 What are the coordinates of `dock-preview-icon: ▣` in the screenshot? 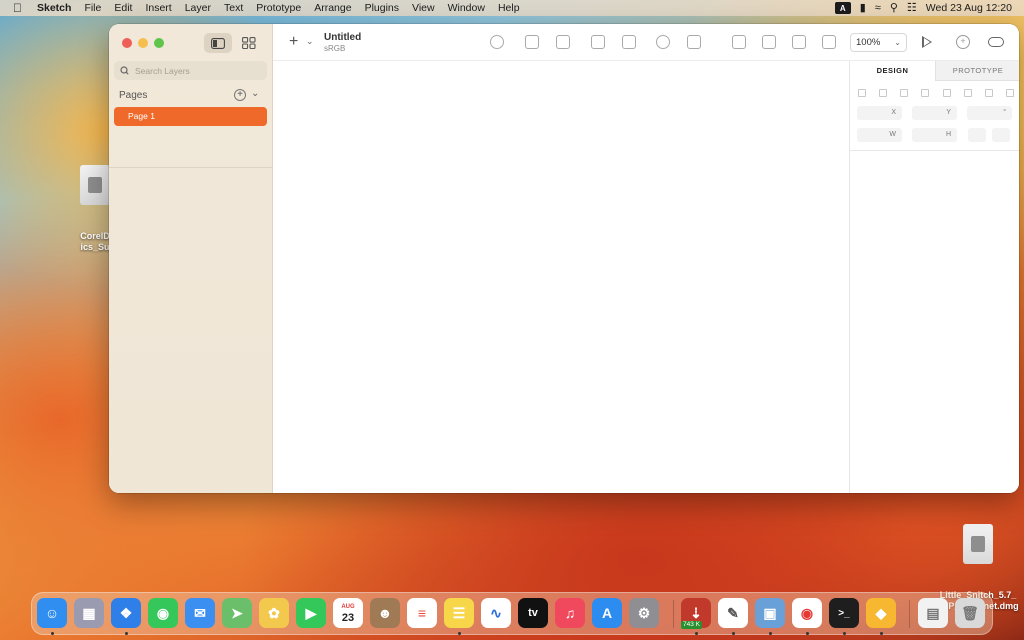 It's located at (770, 613).